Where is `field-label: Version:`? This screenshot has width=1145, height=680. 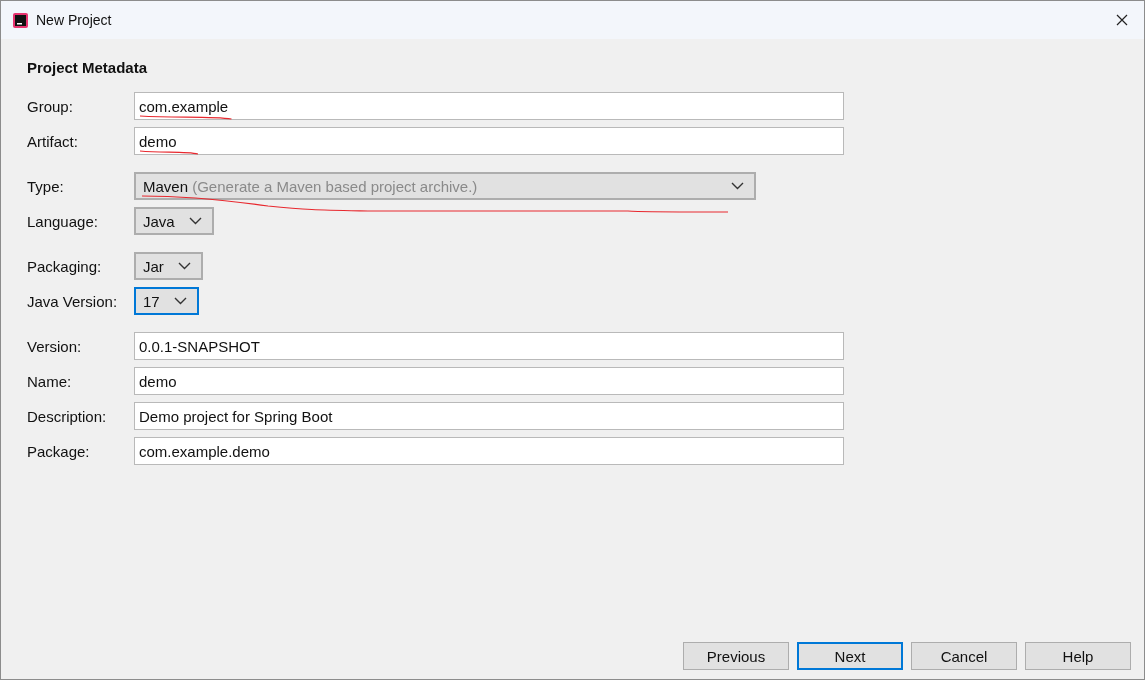
field-label: Version: is located at coordinates (55, 346).